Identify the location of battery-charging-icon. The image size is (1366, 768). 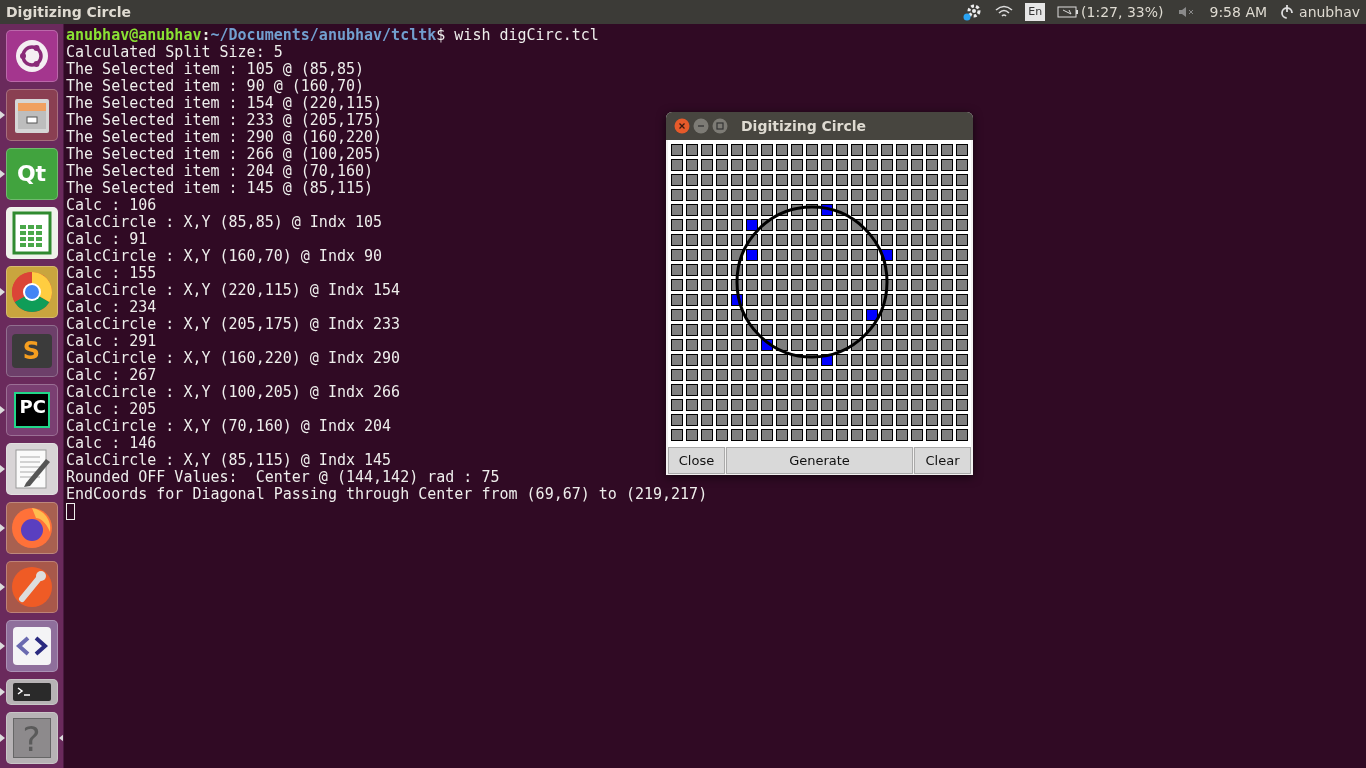
(1068, 12).